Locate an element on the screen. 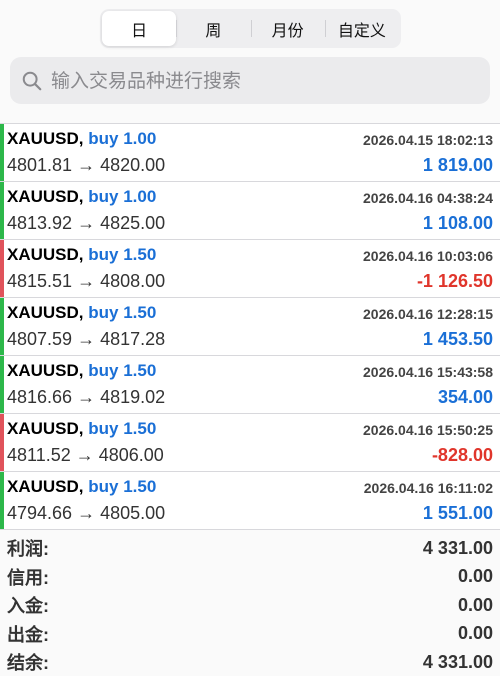  summary-label: 结余: is located at coordinates (28, 663).